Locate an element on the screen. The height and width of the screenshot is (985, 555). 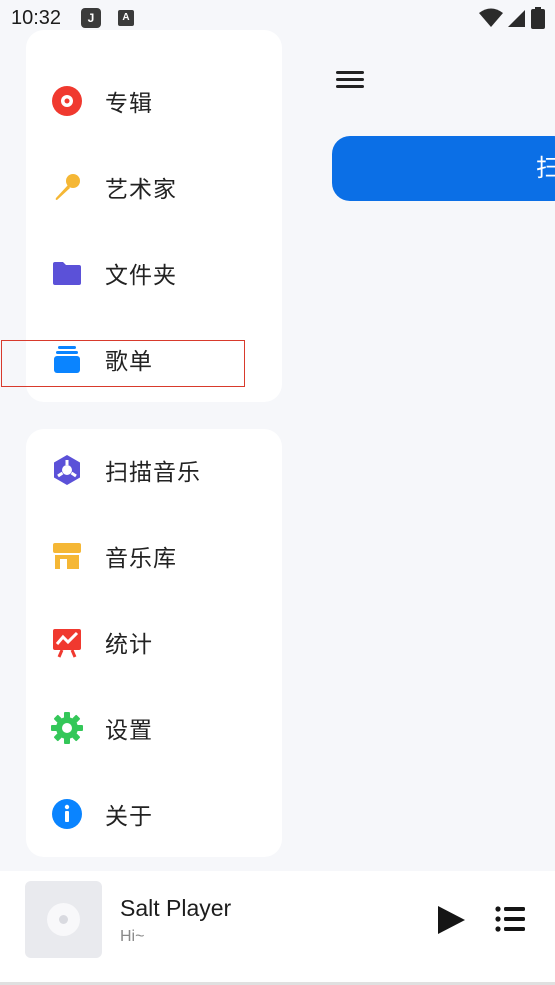
drawer-item-label: 统计 is located at coordinates (129, 645).